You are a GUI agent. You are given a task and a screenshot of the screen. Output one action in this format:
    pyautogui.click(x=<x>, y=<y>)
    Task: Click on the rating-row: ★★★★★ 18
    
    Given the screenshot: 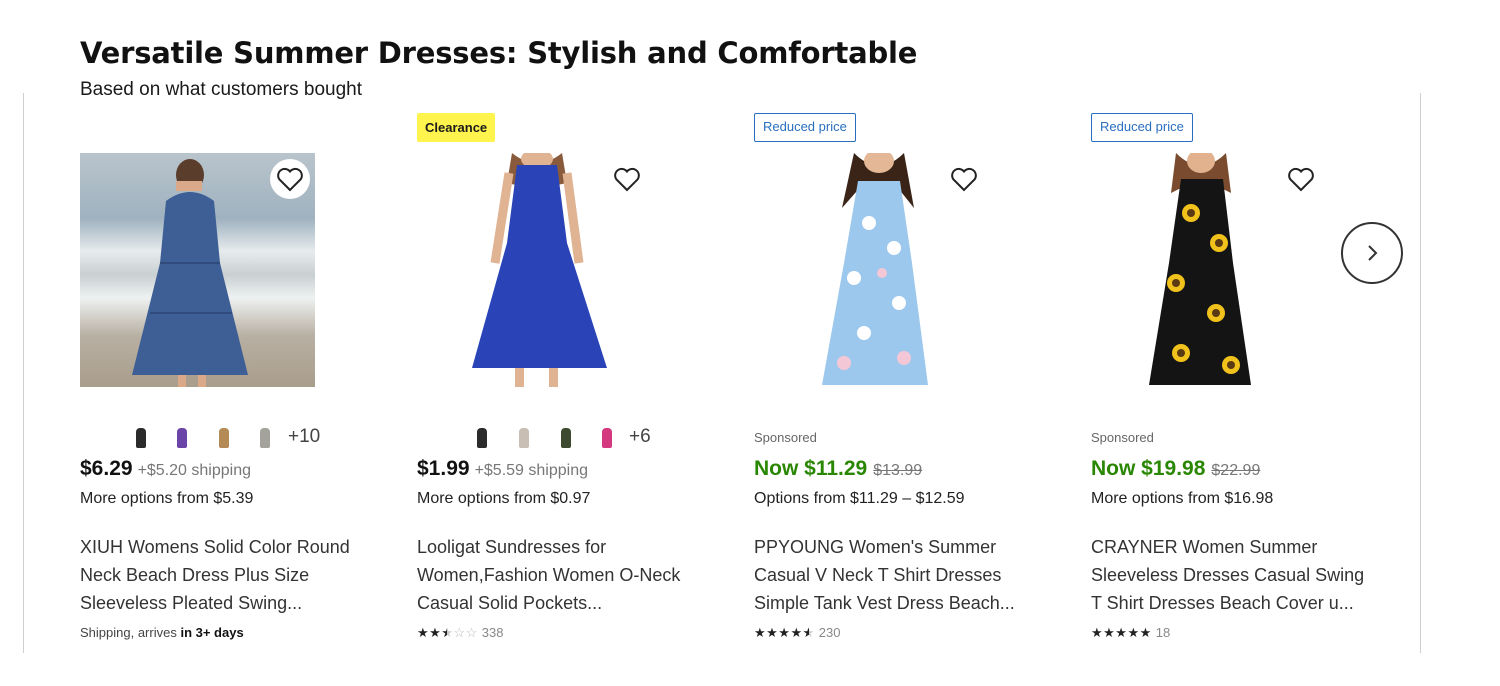 What is the action you would take?
    pyautogui.click(x=1130, y=633)
    